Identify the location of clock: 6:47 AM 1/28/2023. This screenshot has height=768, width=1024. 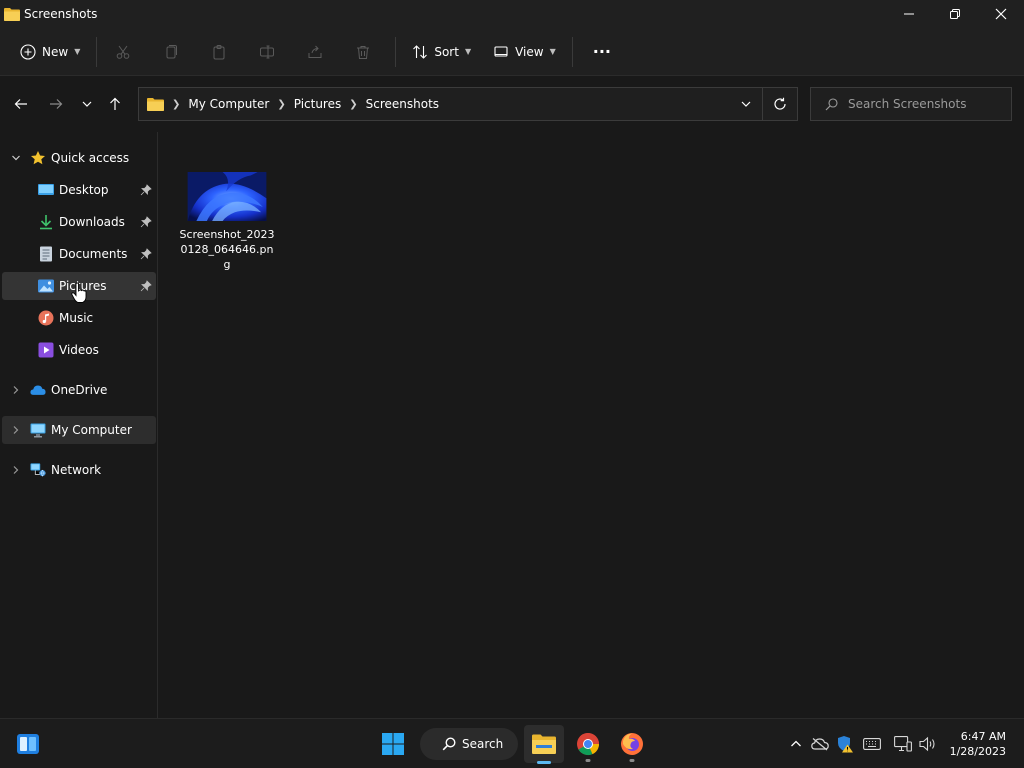
(978, 744).